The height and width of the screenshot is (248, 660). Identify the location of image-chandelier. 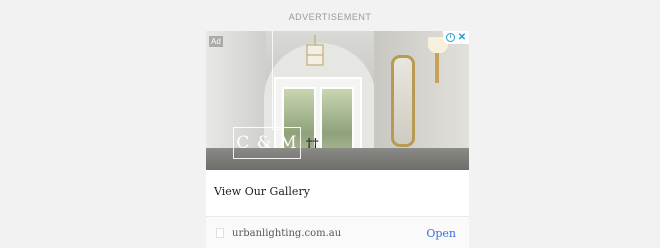
(315, 50).